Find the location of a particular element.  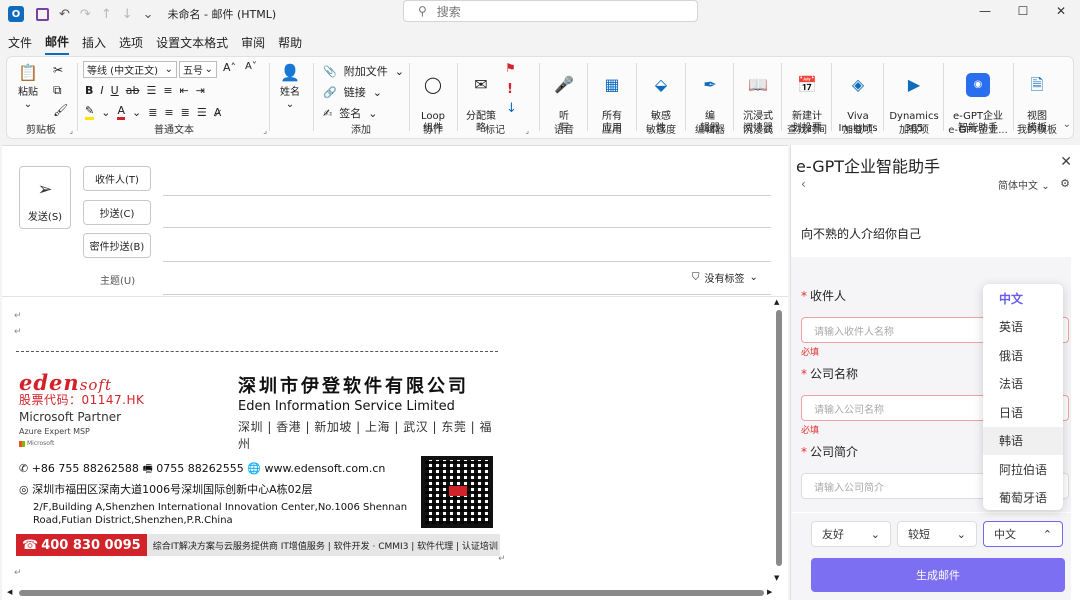

decrease-indent-icon: ⇤ is located at coordinates (184, 90).